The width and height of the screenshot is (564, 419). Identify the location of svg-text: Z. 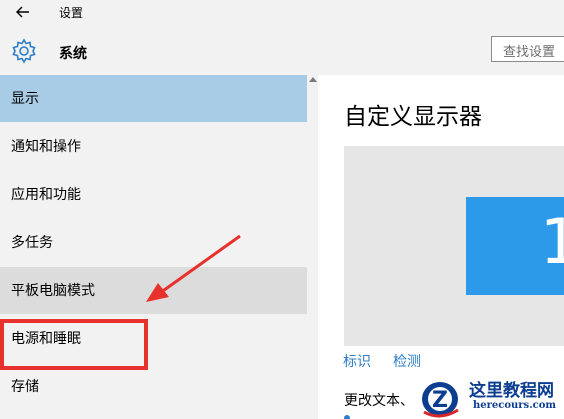
(440, 400).